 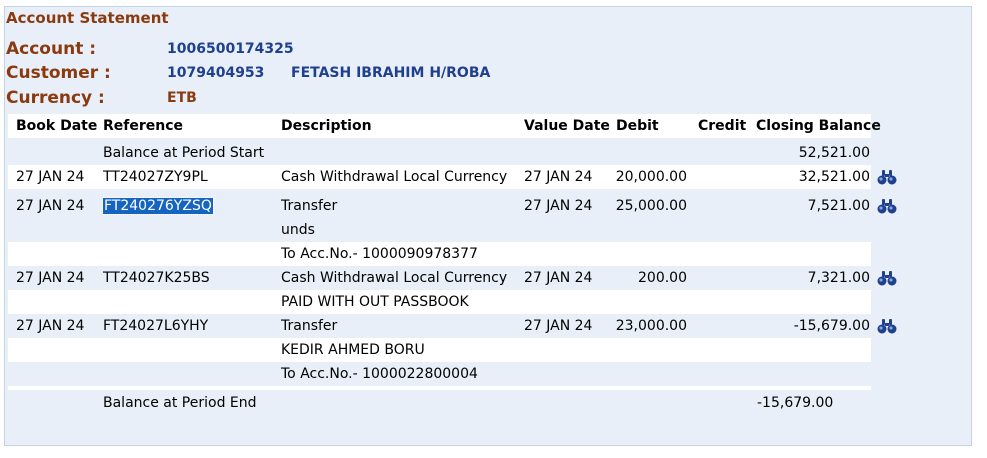 I want to click on closing-balance: 32,521.00, so click(x=834, y=177).